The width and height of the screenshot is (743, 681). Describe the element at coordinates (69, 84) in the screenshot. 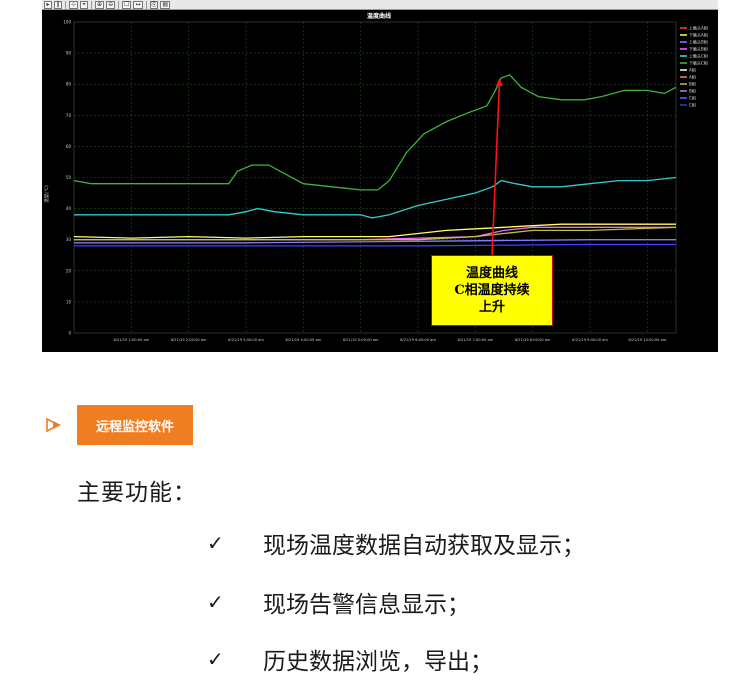

I see `y-tick-label: 80` at that location.